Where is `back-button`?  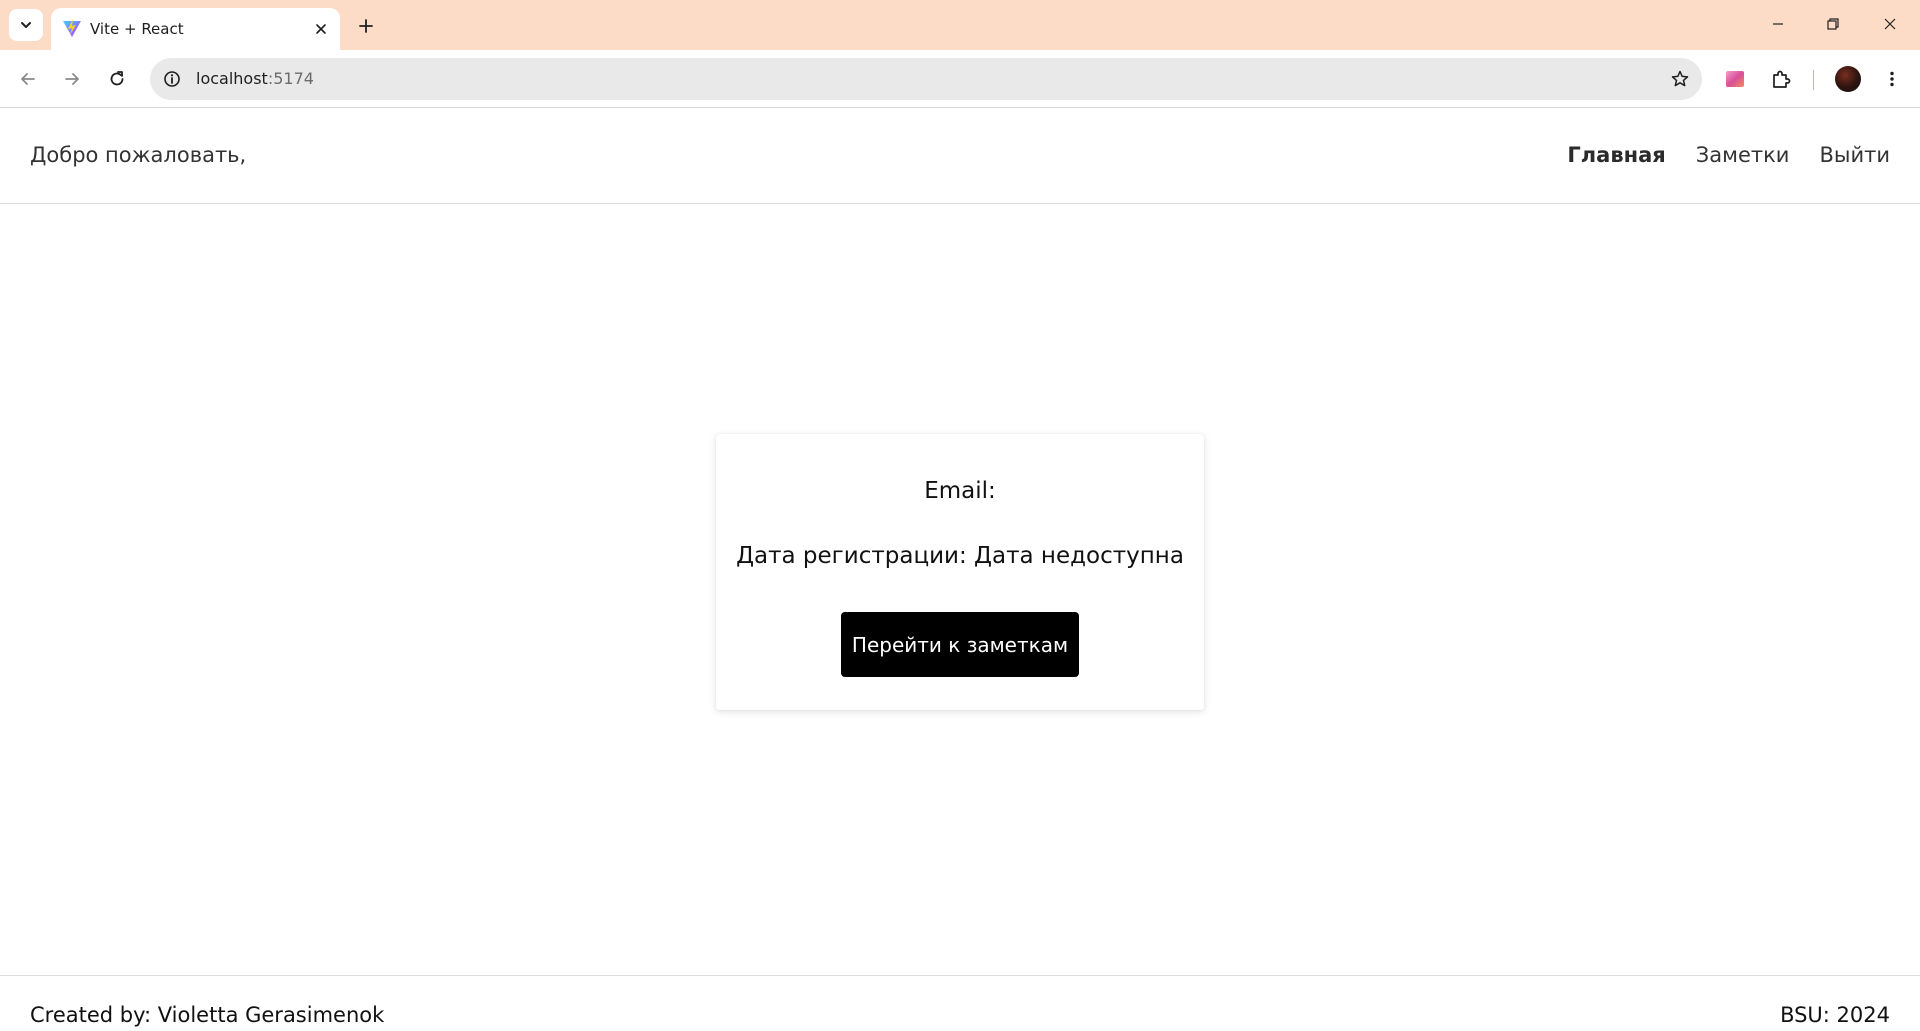 back-button is located at coordinates (28, 79).